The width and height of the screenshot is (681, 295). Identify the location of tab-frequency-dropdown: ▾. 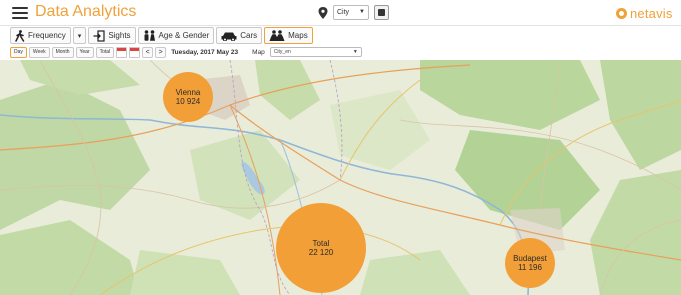
(79, 35).